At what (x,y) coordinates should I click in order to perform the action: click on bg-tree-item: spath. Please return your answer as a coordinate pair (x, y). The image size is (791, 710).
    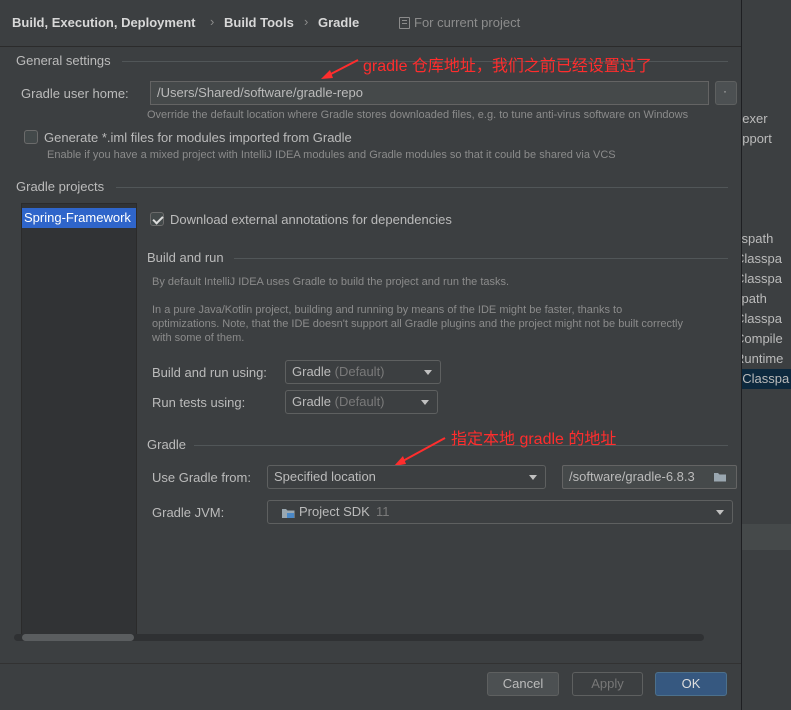
    Looking at the image, I should click on (754, 298).